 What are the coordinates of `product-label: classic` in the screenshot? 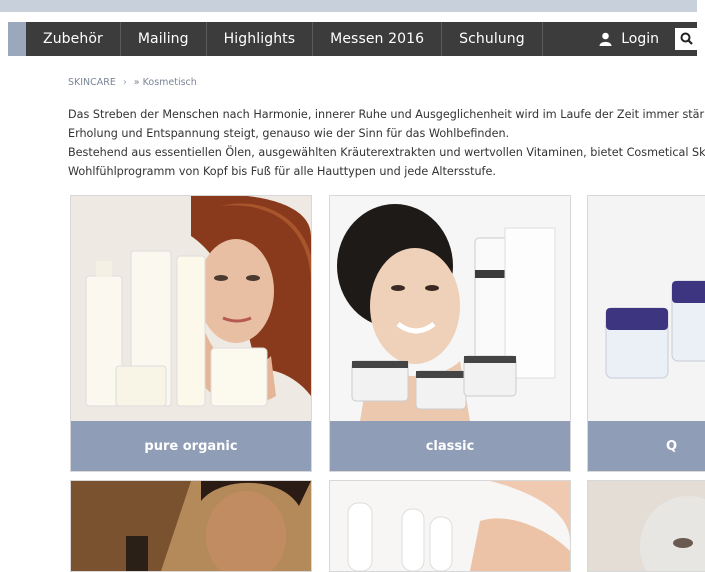 It's located at (450, 446).